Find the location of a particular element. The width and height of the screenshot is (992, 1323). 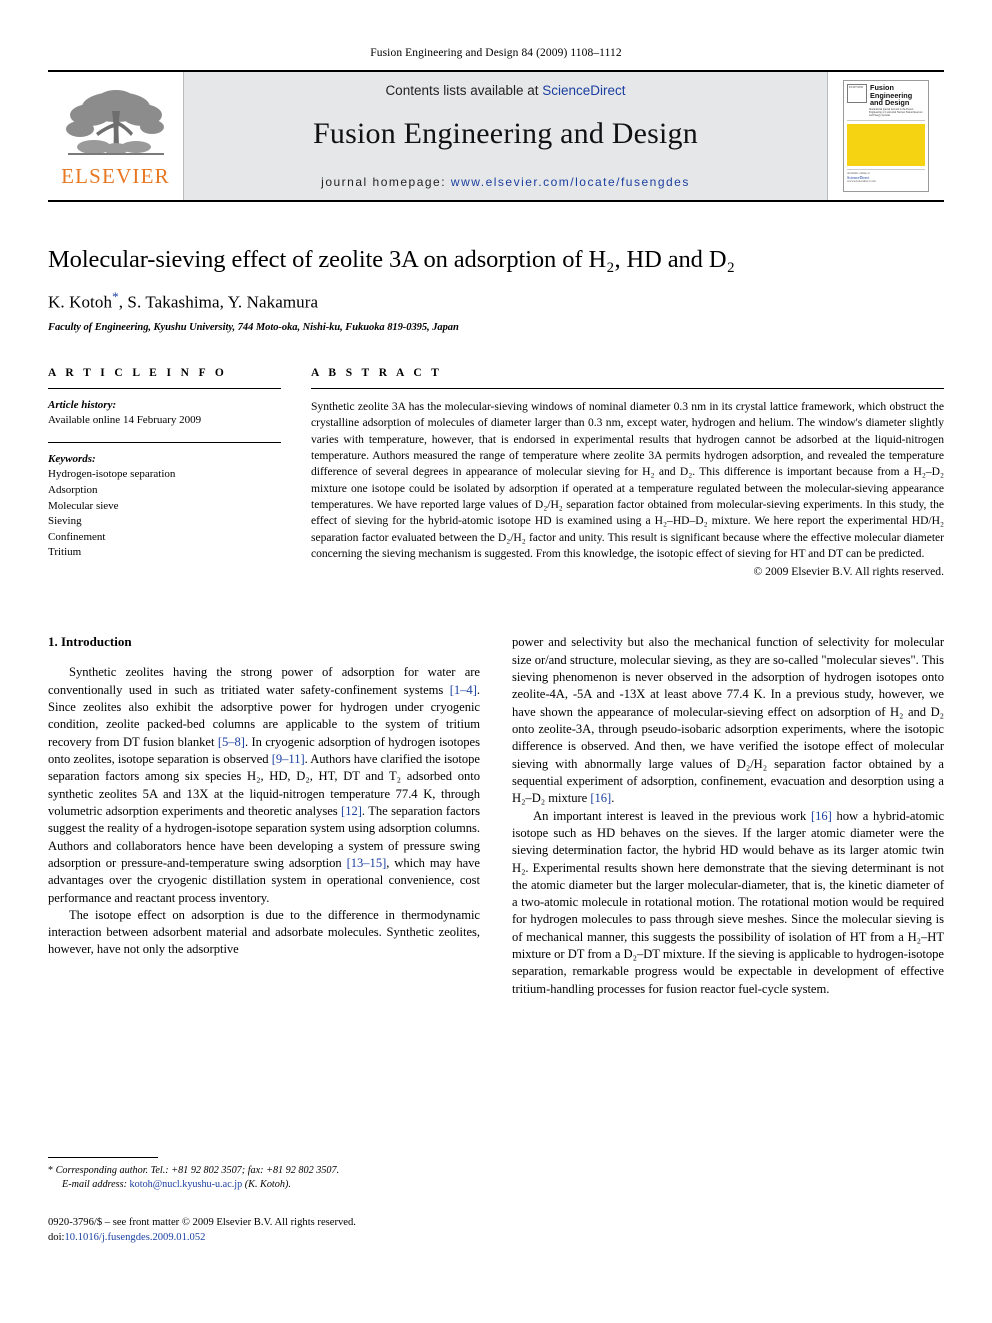

author-list: K. Kotoh*, S. Takashima, Y. Nakamura is located at coordinates (496, 301).